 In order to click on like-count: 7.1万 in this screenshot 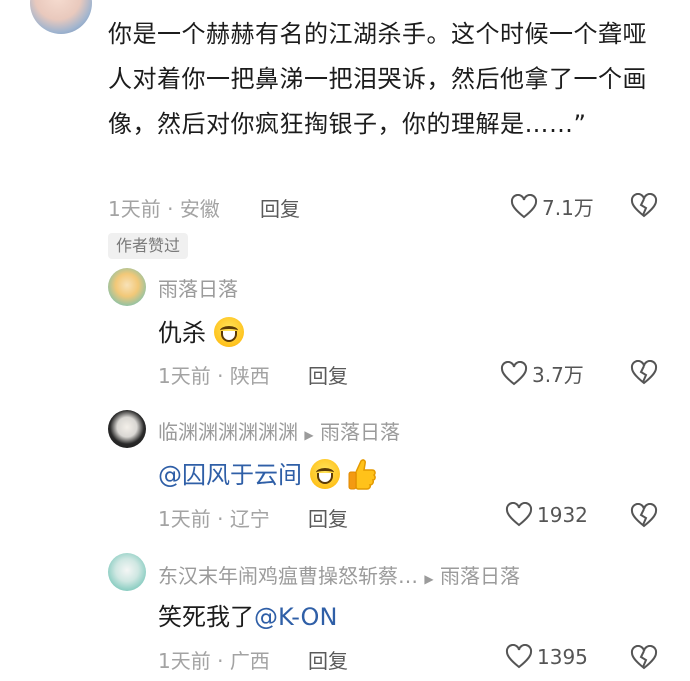, I will do `click(568, 208)`.